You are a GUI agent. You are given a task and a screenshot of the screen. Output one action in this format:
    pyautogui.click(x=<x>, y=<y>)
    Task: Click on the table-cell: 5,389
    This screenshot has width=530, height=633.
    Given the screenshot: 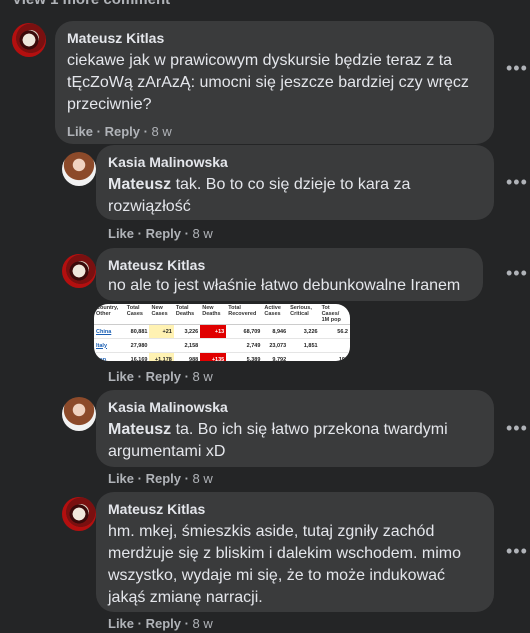 What is the action you would take?
    pyautogui.click(x=244, y=356)
    